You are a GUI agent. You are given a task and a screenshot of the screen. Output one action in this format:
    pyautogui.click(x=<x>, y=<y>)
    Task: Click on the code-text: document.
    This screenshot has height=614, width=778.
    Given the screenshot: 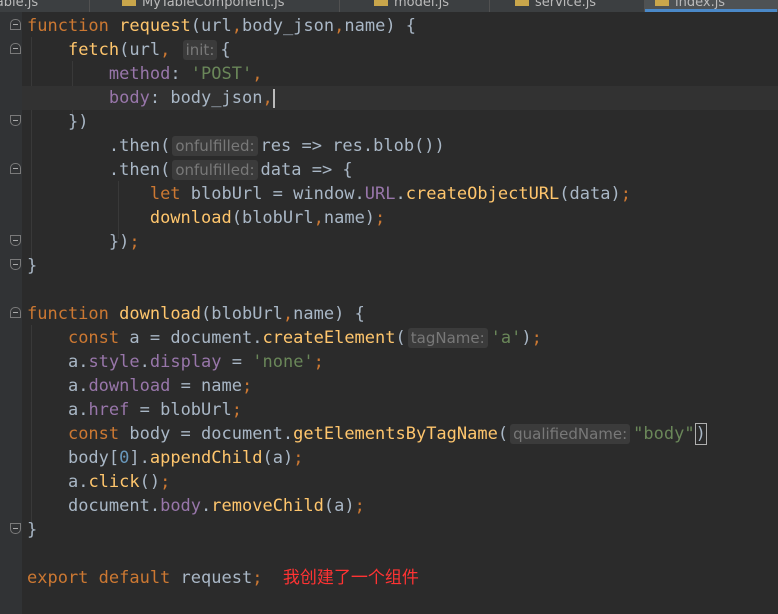 What is the action you would take?
    pyautogui.click(x=114, y=506)
    